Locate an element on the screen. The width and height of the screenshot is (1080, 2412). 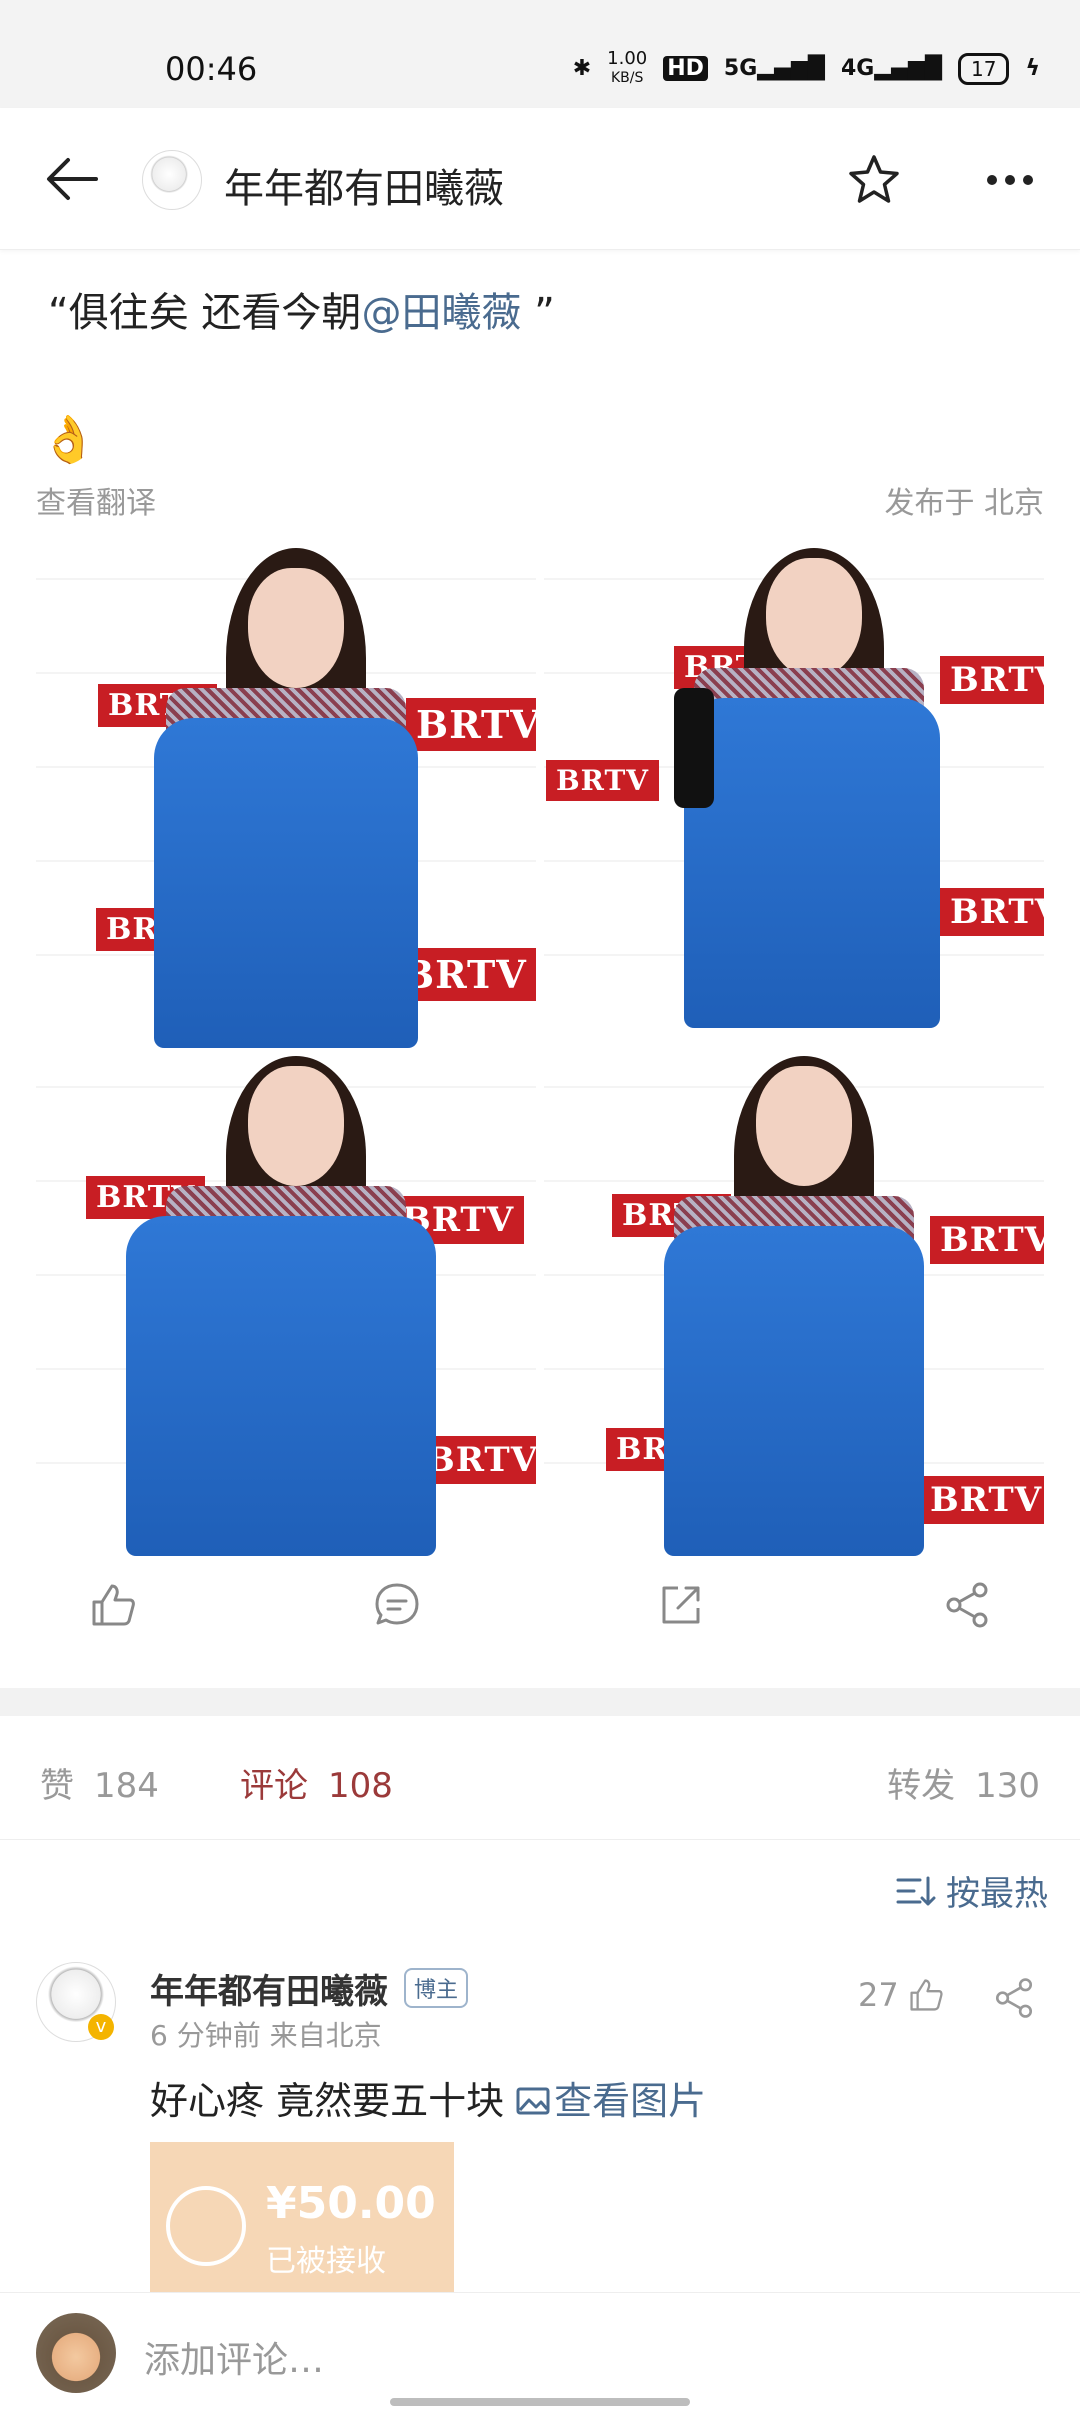
comment-body: 好心疼 竟然要五十块 is located at coordinates (333, 2101).